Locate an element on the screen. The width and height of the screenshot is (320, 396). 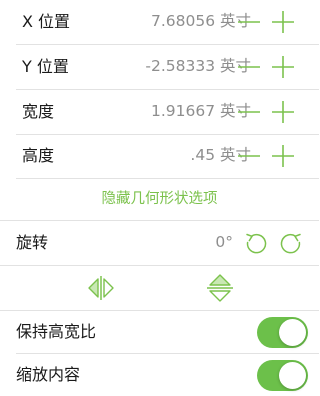
width-value: 1.91667 英寸 is located at coordinates (201, 111).